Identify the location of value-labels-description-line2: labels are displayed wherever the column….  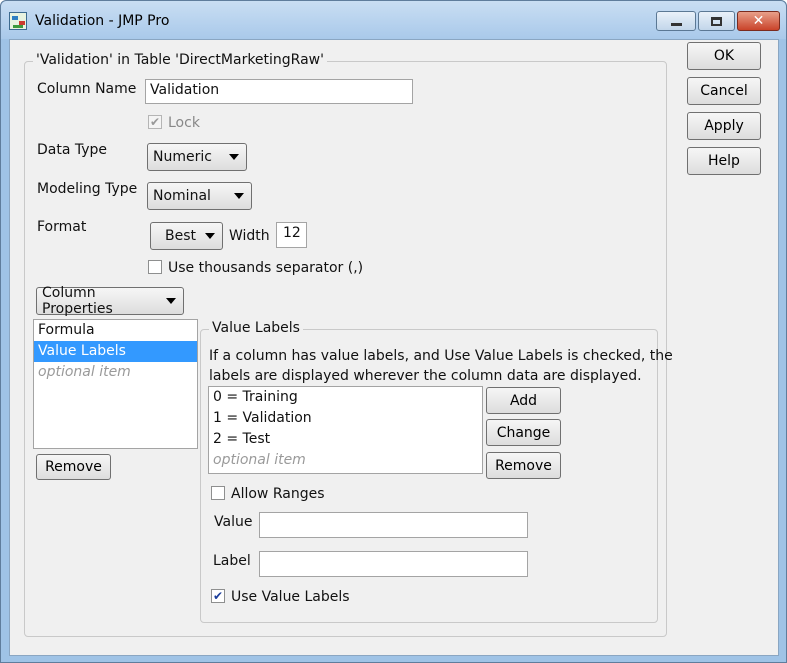
(425, 376).